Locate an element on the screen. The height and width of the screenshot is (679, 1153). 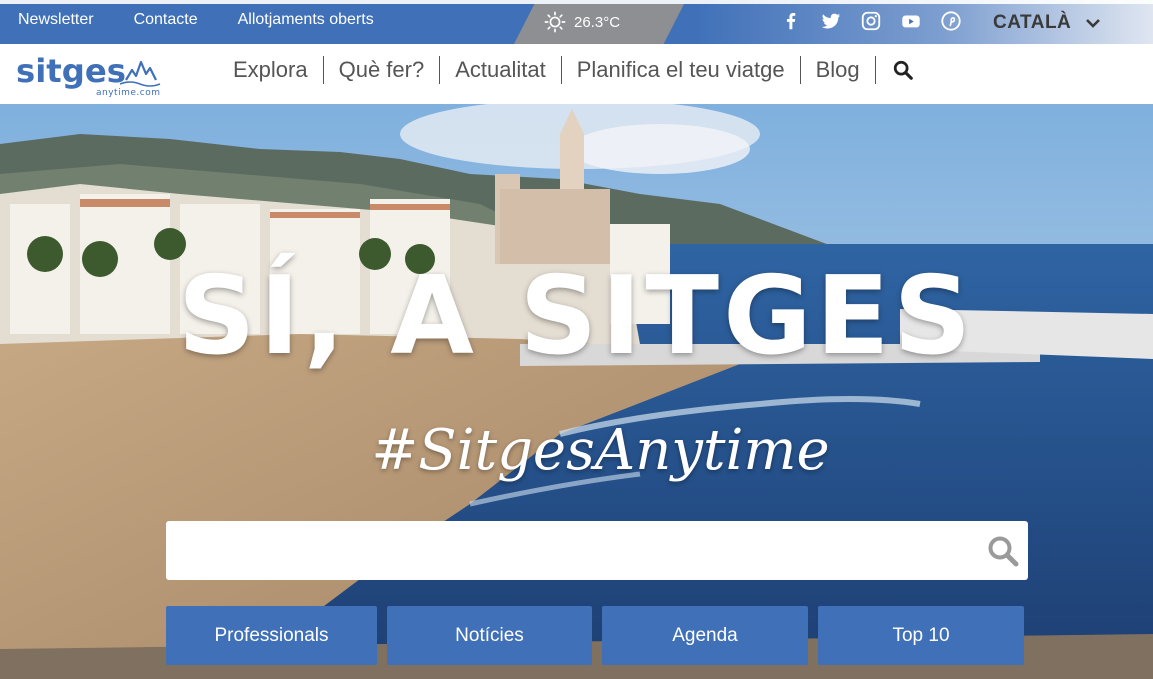
hero-hashtag: #SitgesAnytime is located at coordinates (600, 450).